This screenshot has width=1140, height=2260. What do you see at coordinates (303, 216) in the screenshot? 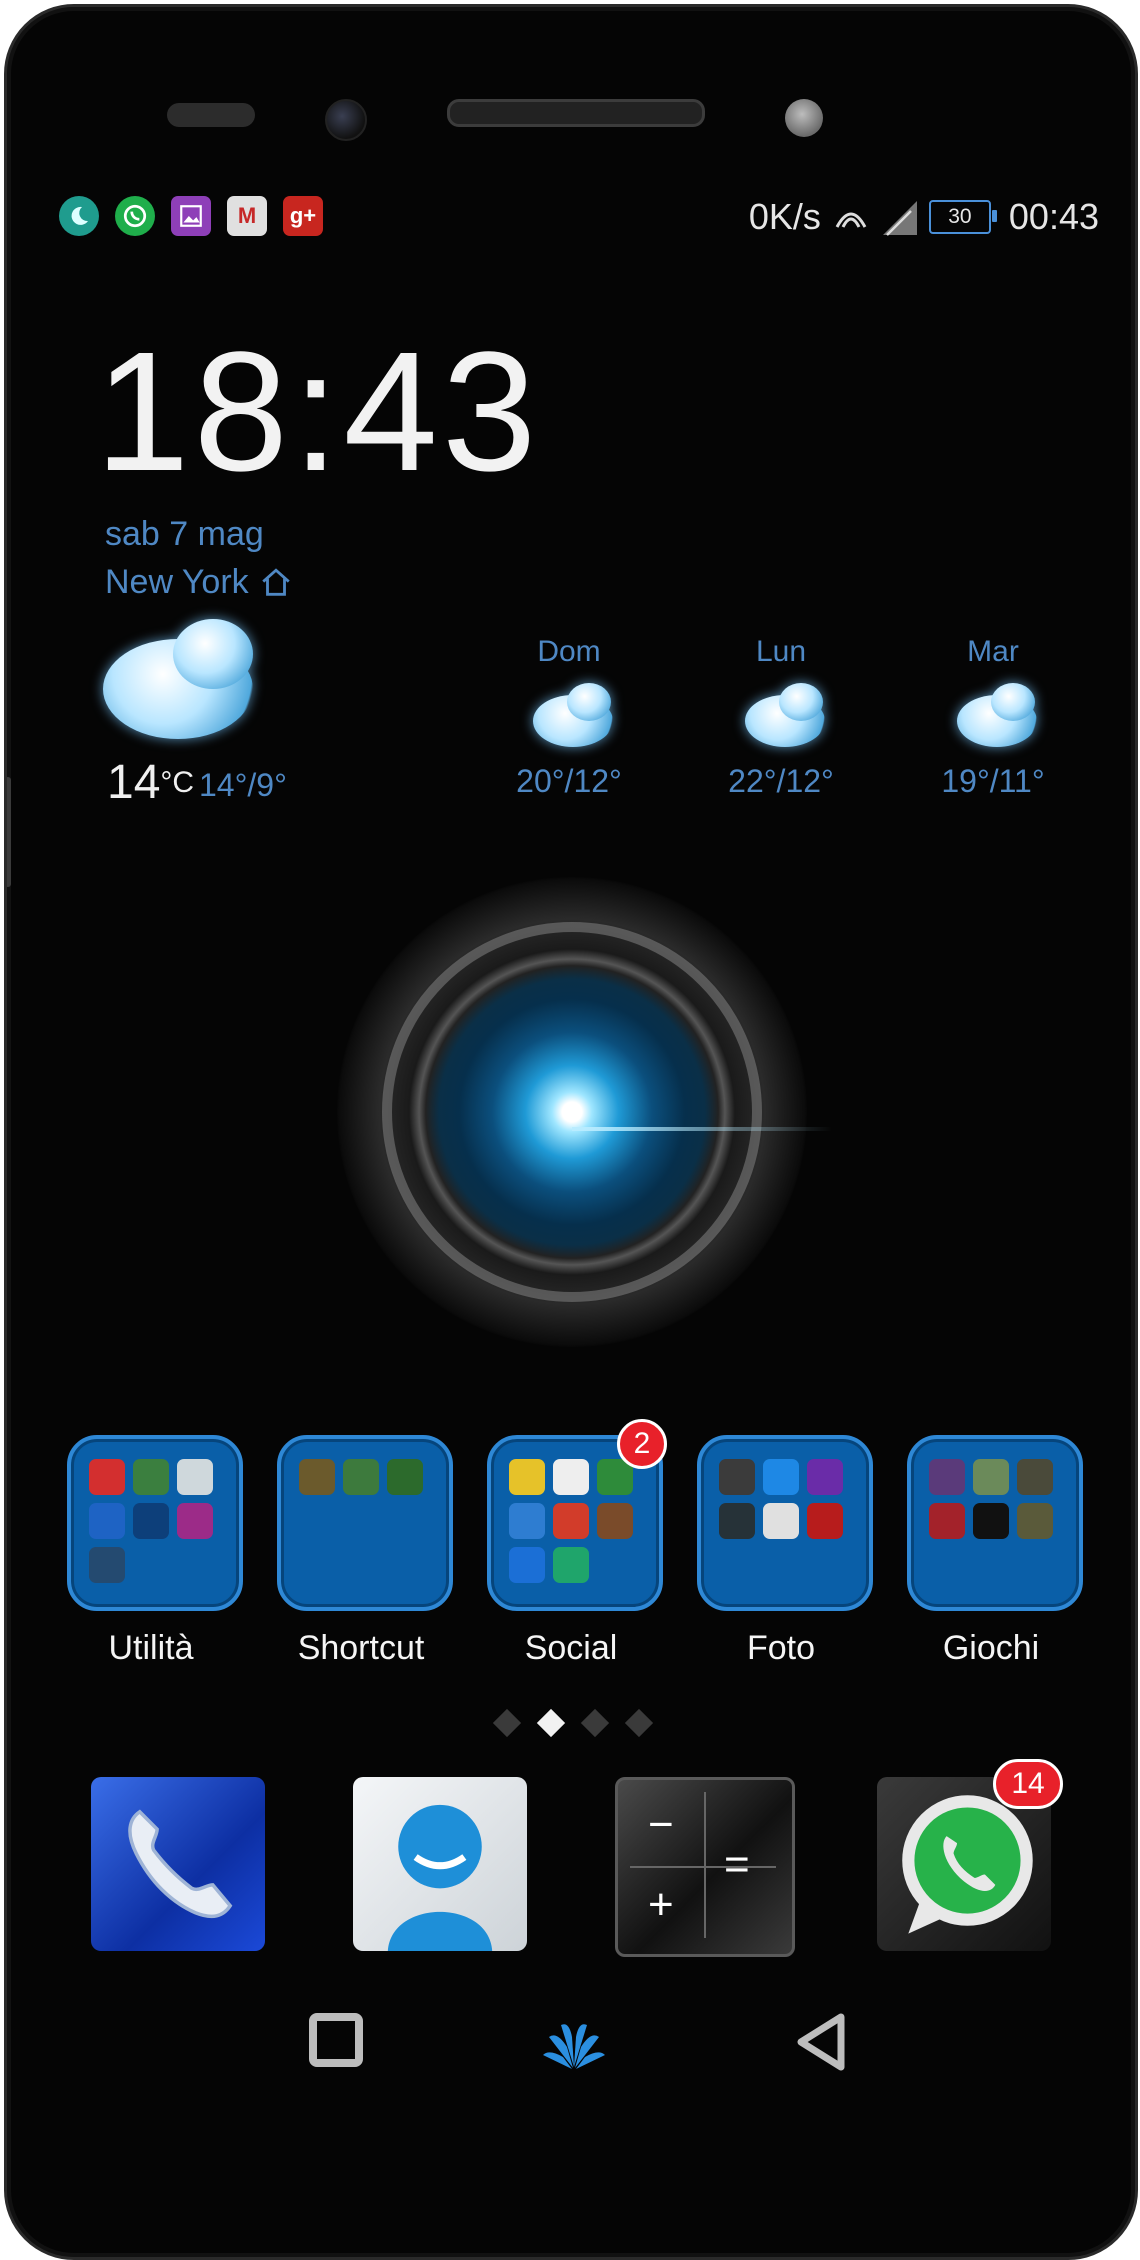
I see `google-plus-icon: g+` at bounding box center [303, 216].